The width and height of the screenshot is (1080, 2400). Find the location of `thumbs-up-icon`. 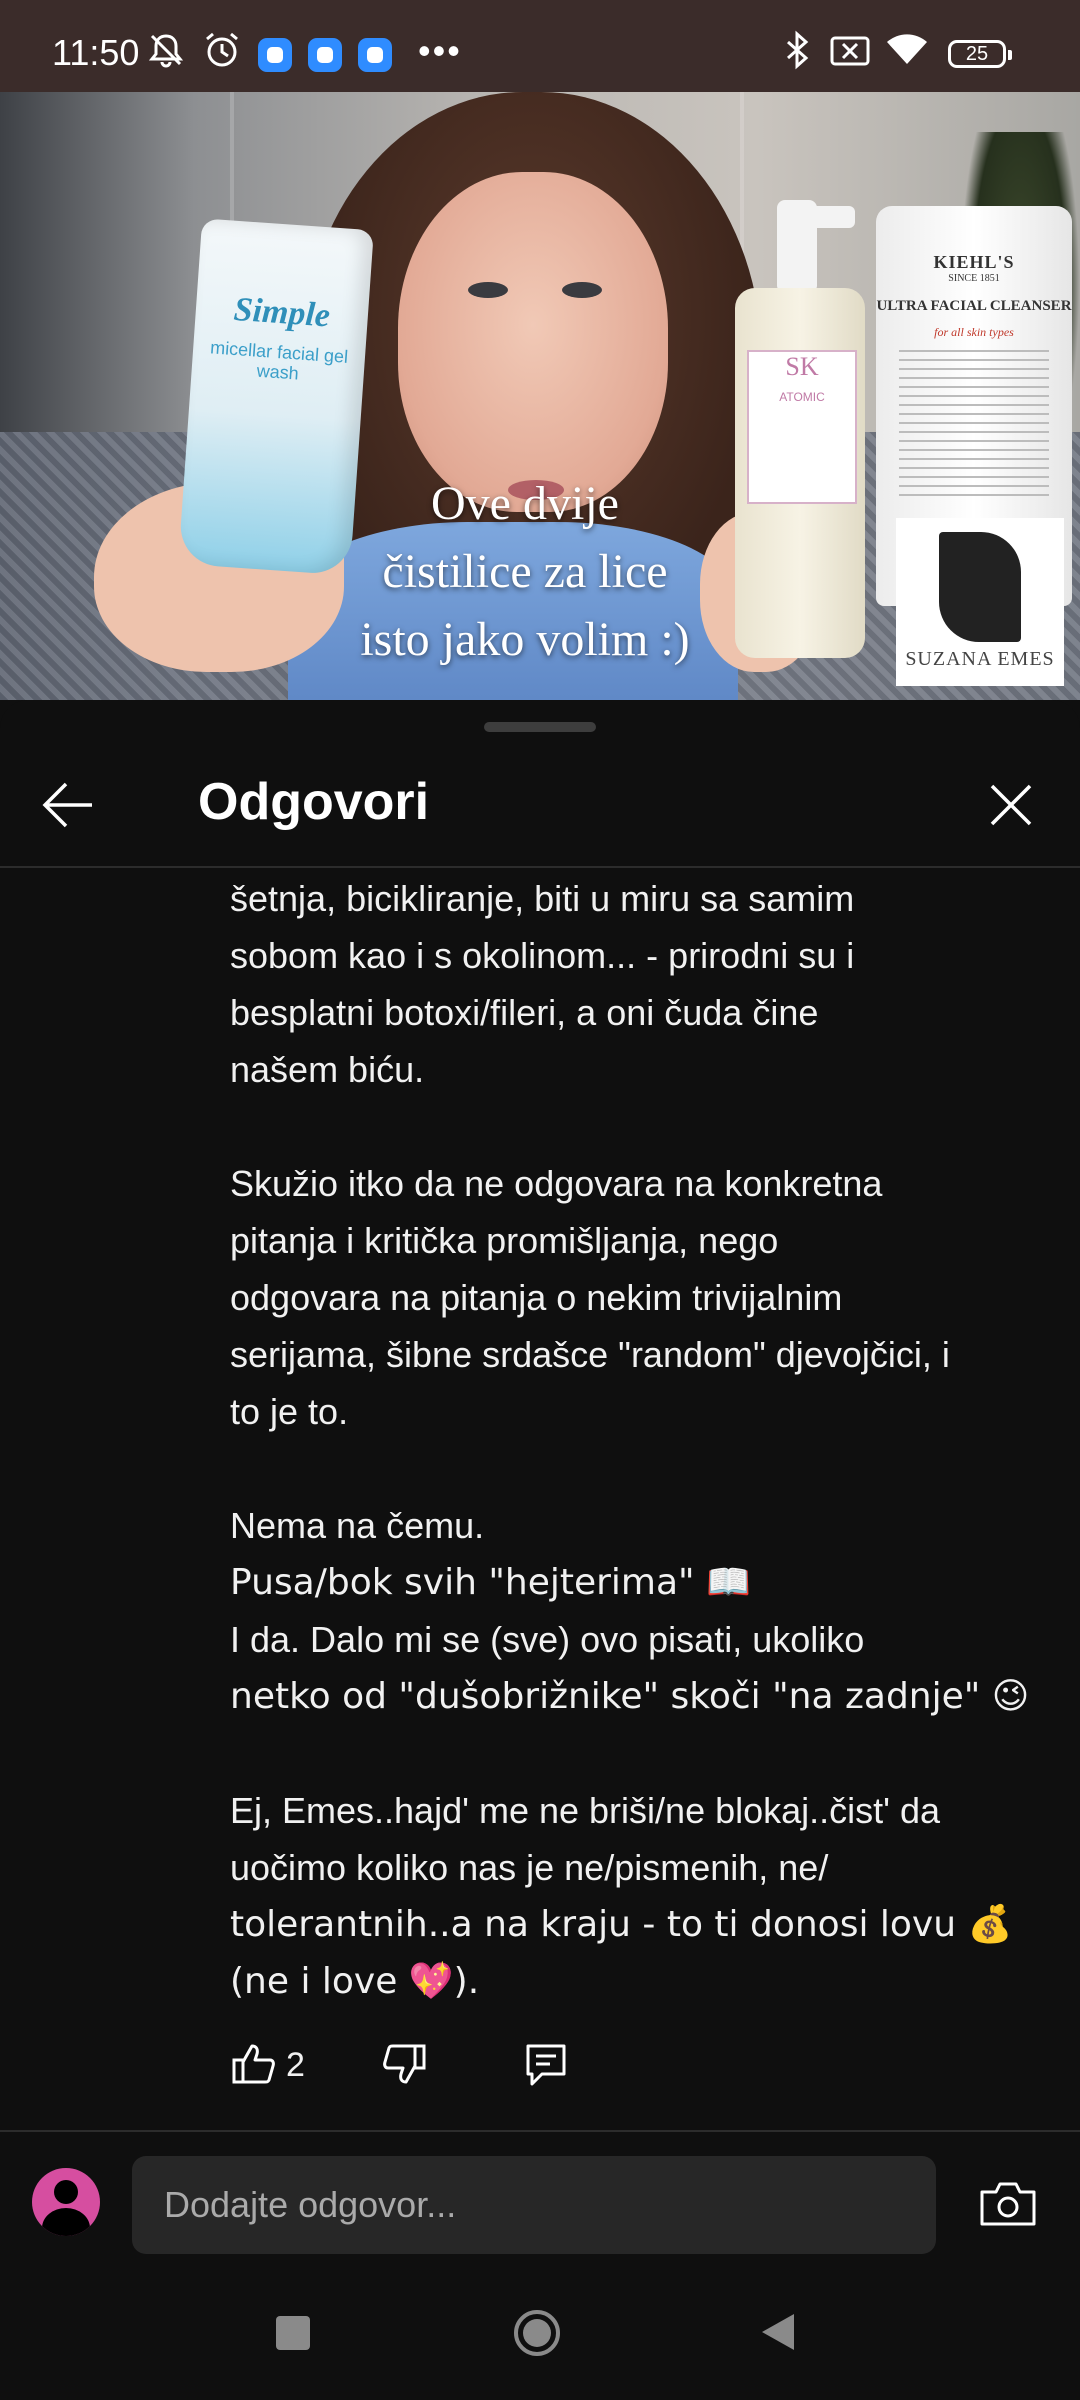

thumbs-up-icon is located at coordinates (254, 2064).